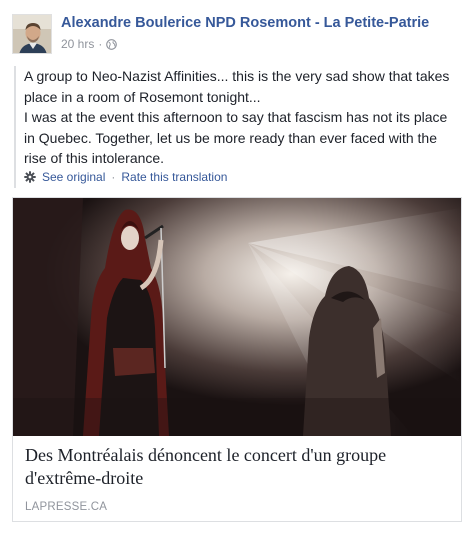  I want to click on post-meta: 20 hrs ·, so click(89, 44).